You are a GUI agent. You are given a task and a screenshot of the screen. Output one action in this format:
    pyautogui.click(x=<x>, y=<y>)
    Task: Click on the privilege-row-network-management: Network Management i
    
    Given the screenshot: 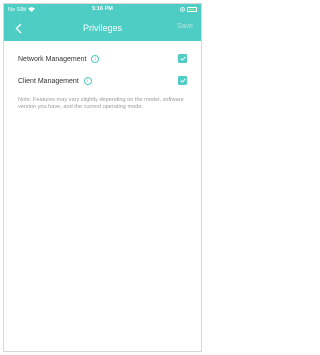 What is the action you would take?
    pyautogui.click(x=102, y=59)
    